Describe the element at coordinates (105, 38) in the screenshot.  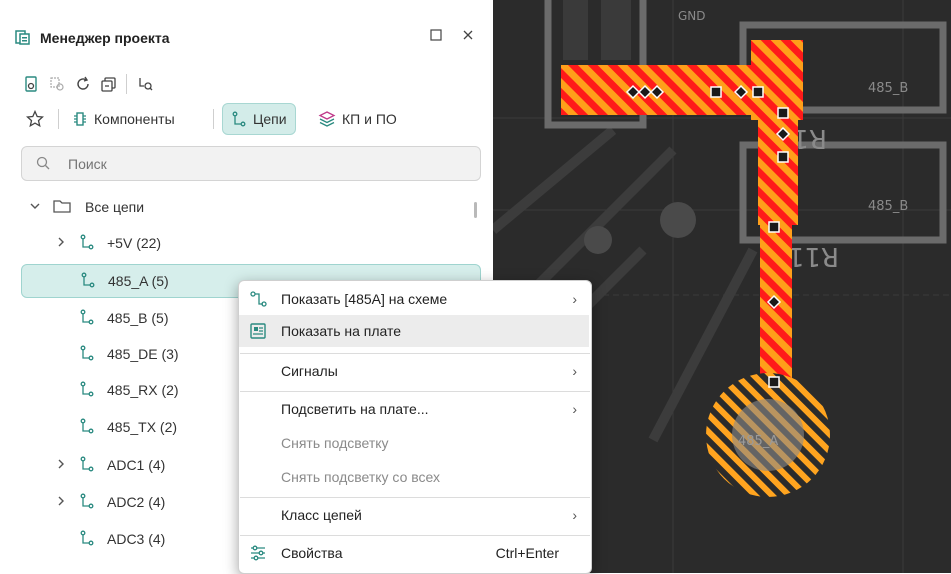
I see `panel-title: Менеджер проекта` at that location.